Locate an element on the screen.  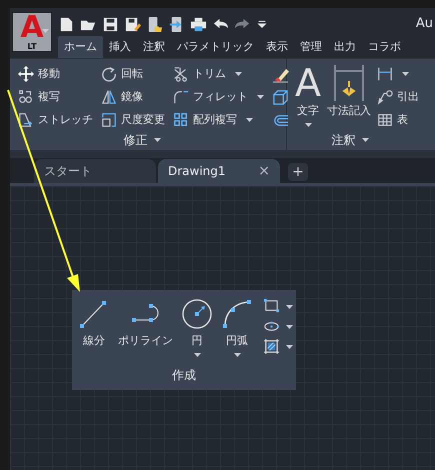
tool-button: 引出 is located at coordinates (398, 97).